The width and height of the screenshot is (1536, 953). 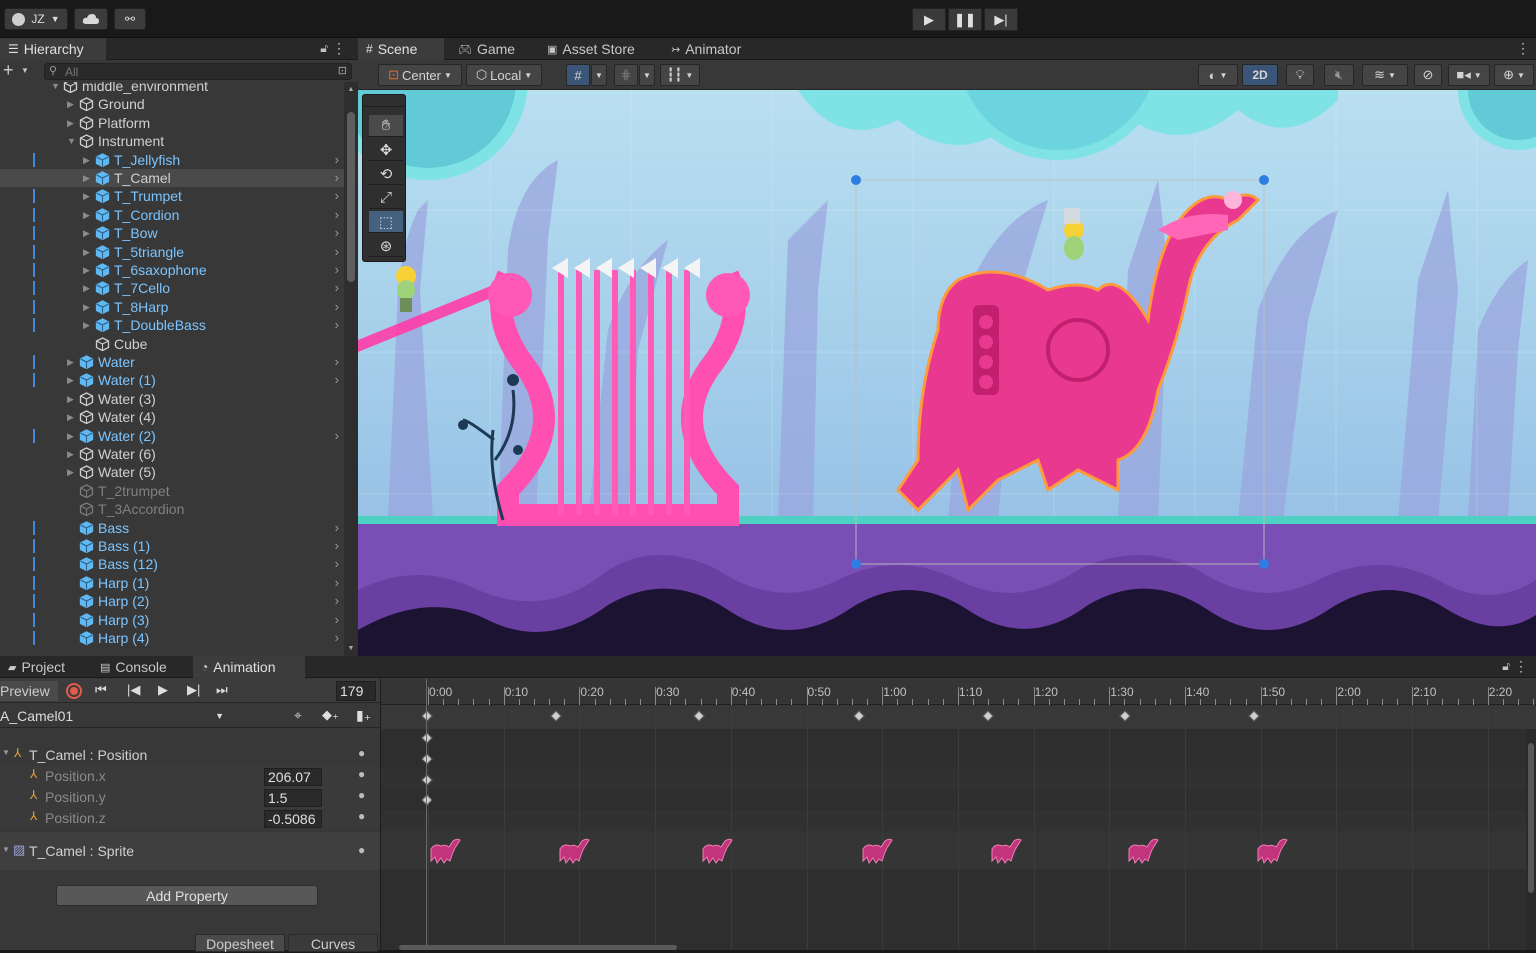 I want to click on local-space-button: ⬡ Local ▼, so click(x=504, y=75).